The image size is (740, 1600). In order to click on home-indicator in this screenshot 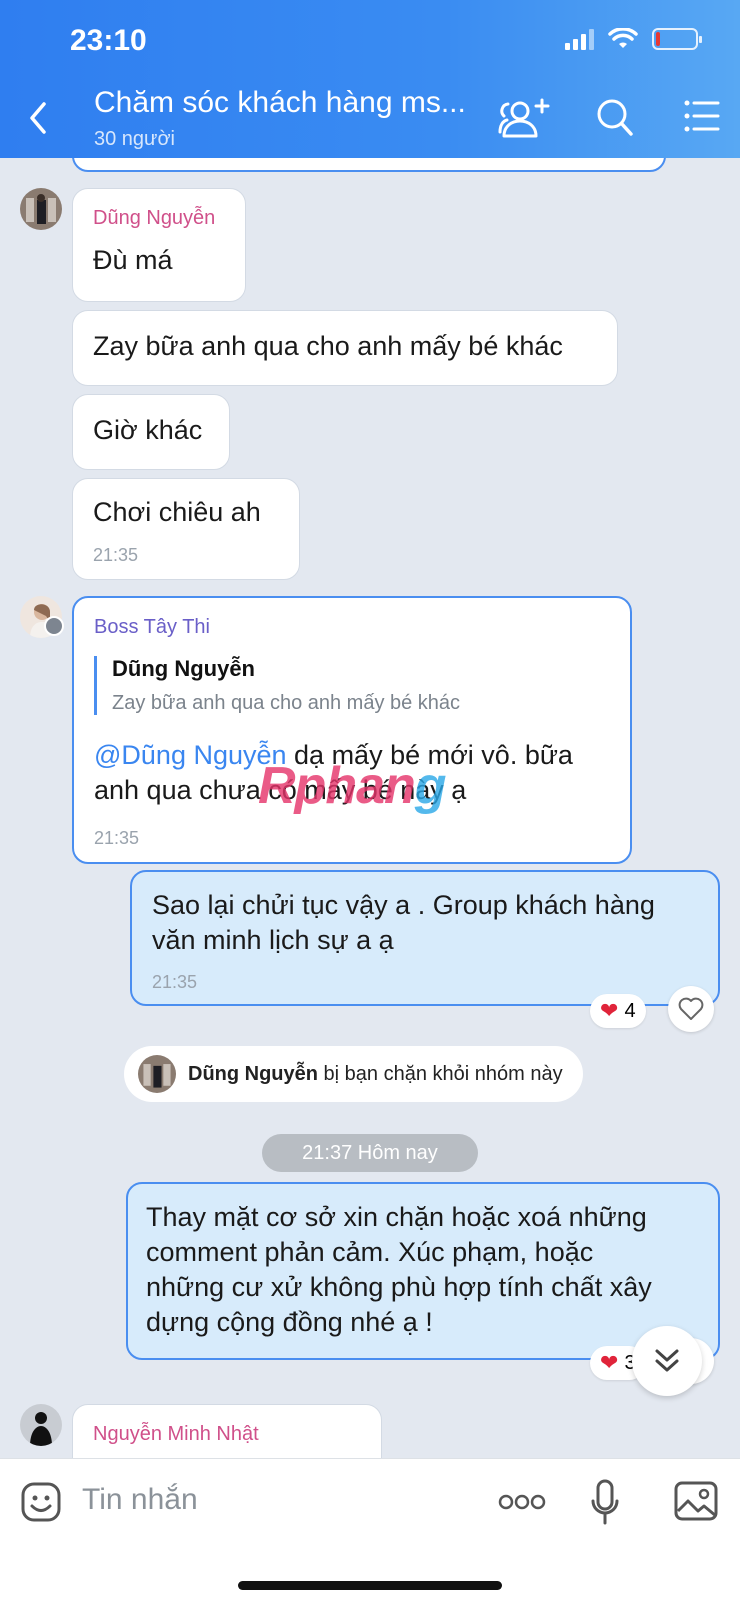, I will do `click(370, 1585)`.